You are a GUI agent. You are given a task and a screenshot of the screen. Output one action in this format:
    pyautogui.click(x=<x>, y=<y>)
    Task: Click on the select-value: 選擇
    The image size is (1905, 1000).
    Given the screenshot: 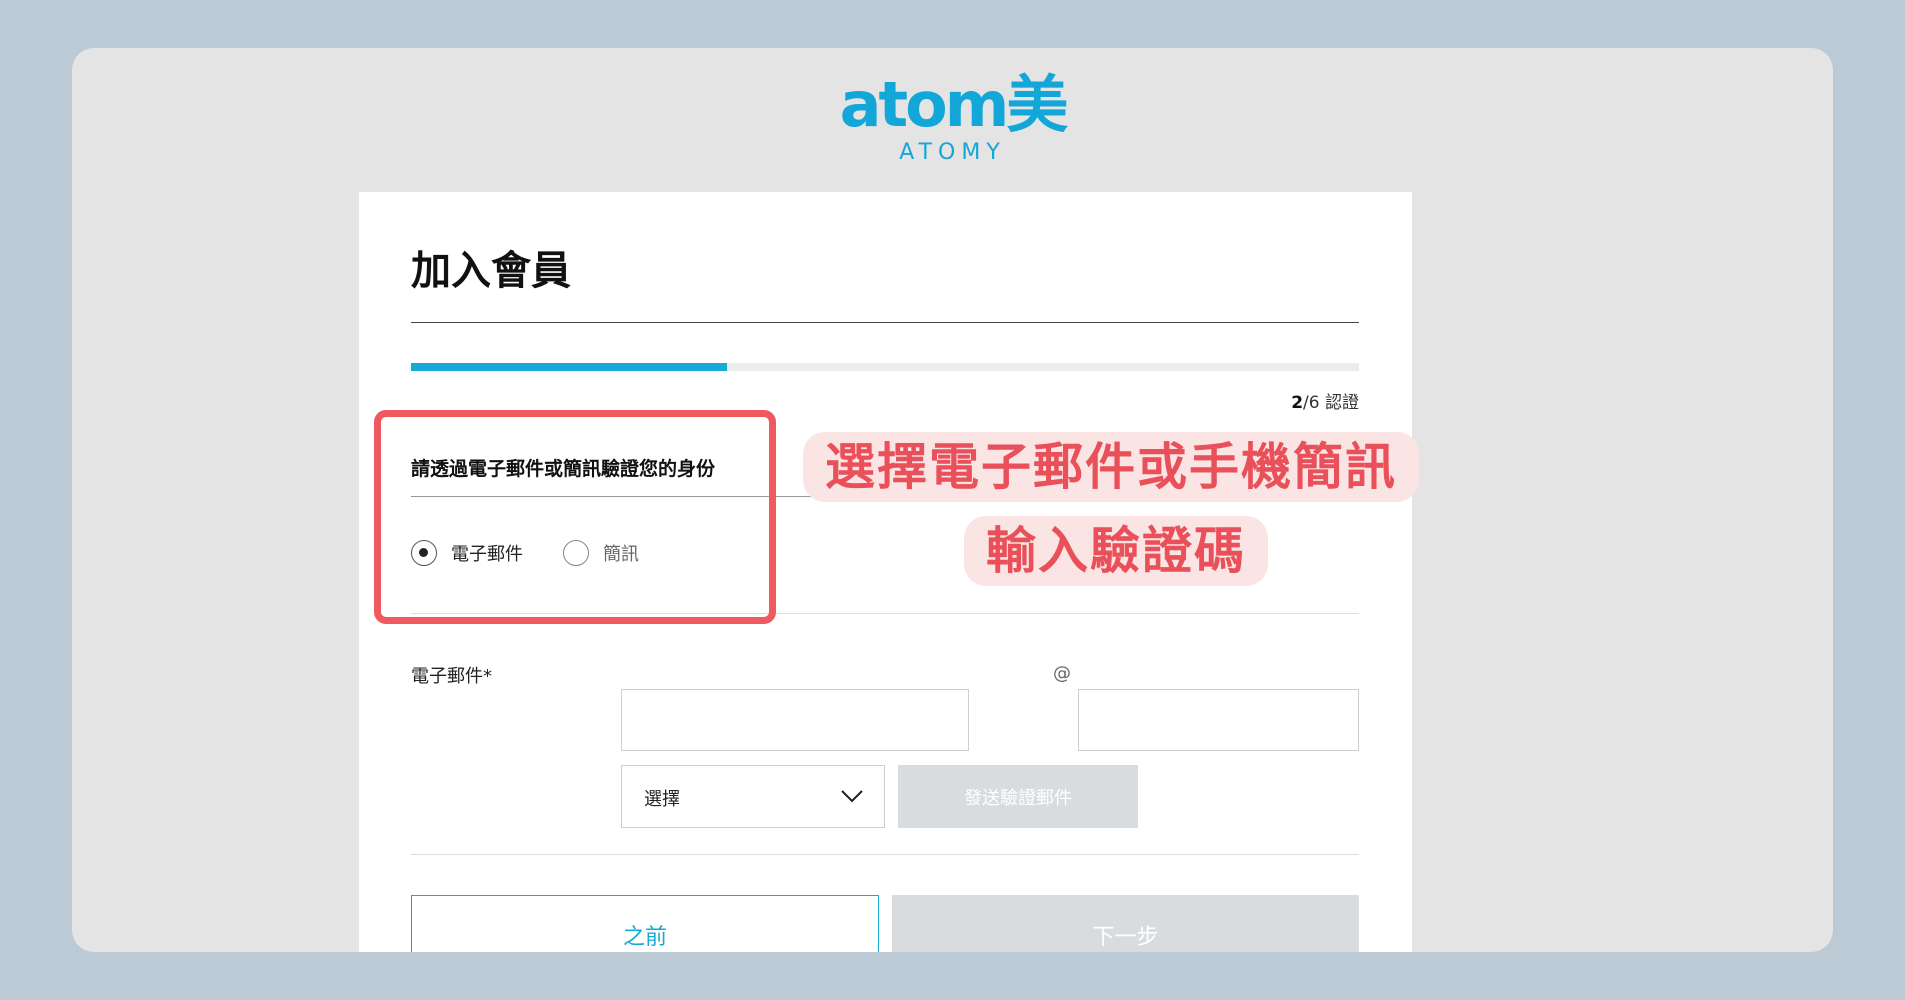 What is the action you would take?
    pyautogui.click(x=662, y=799)
    